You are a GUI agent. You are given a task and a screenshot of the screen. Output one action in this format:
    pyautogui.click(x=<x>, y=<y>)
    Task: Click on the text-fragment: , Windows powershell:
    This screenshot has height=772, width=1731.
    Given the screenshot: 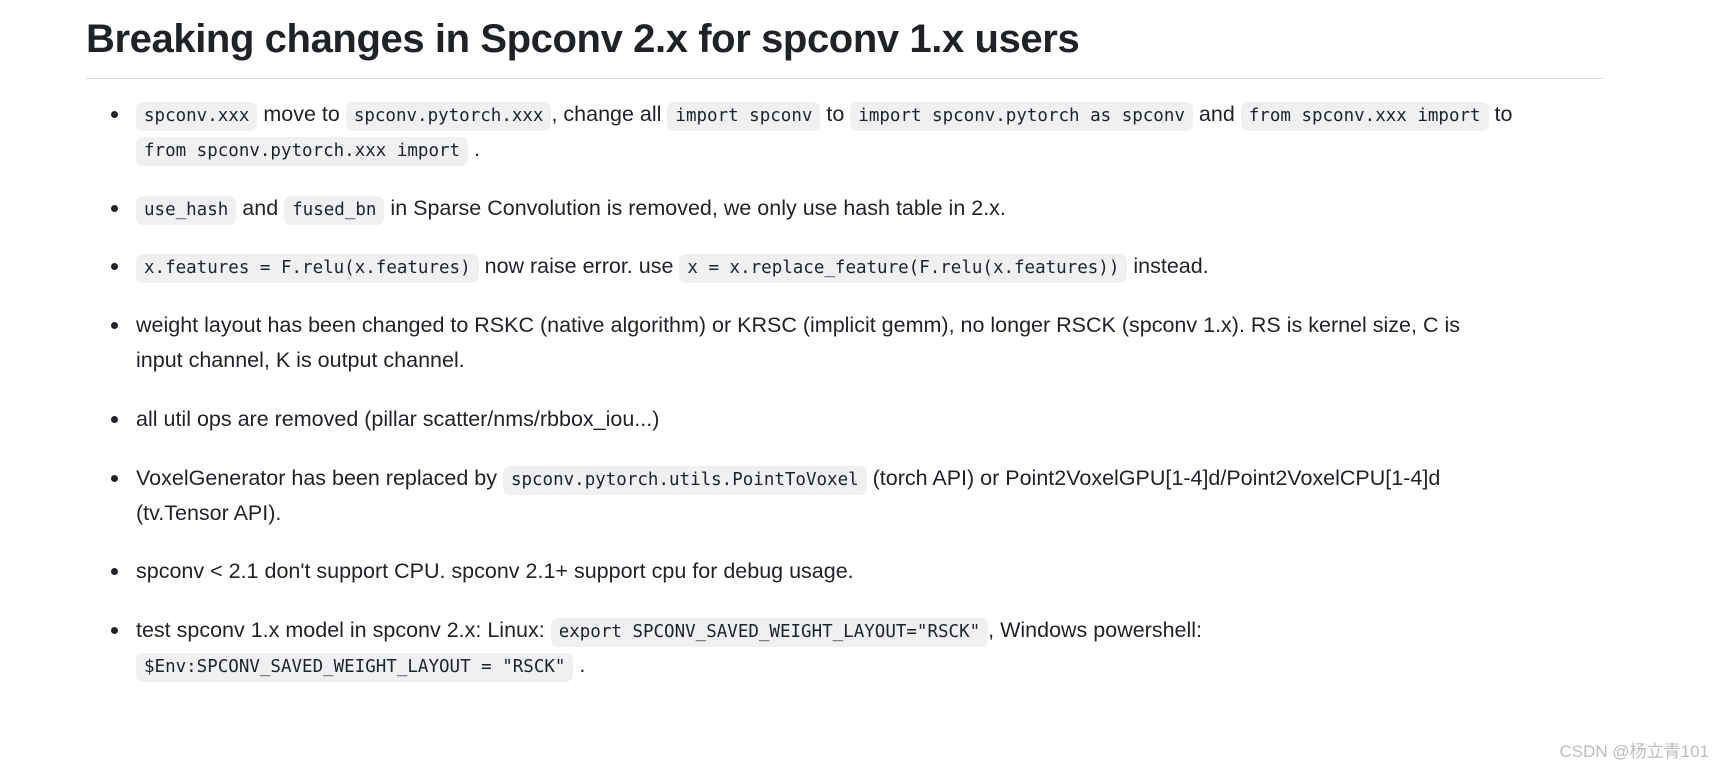 What is the action you would take?
    pyautogui.click(x=1095, y=630)
    